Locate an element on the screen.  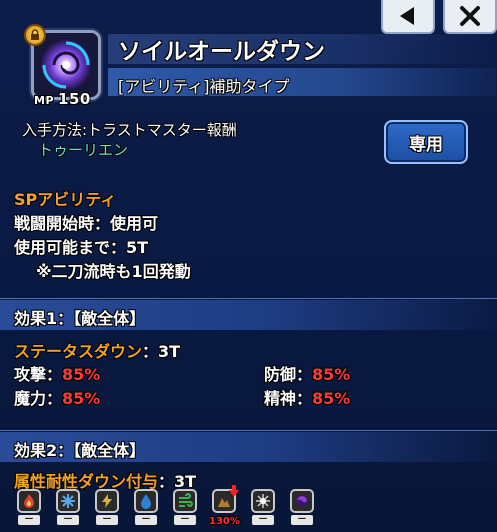
element-dark: ー is located at coordinates (302, 508).